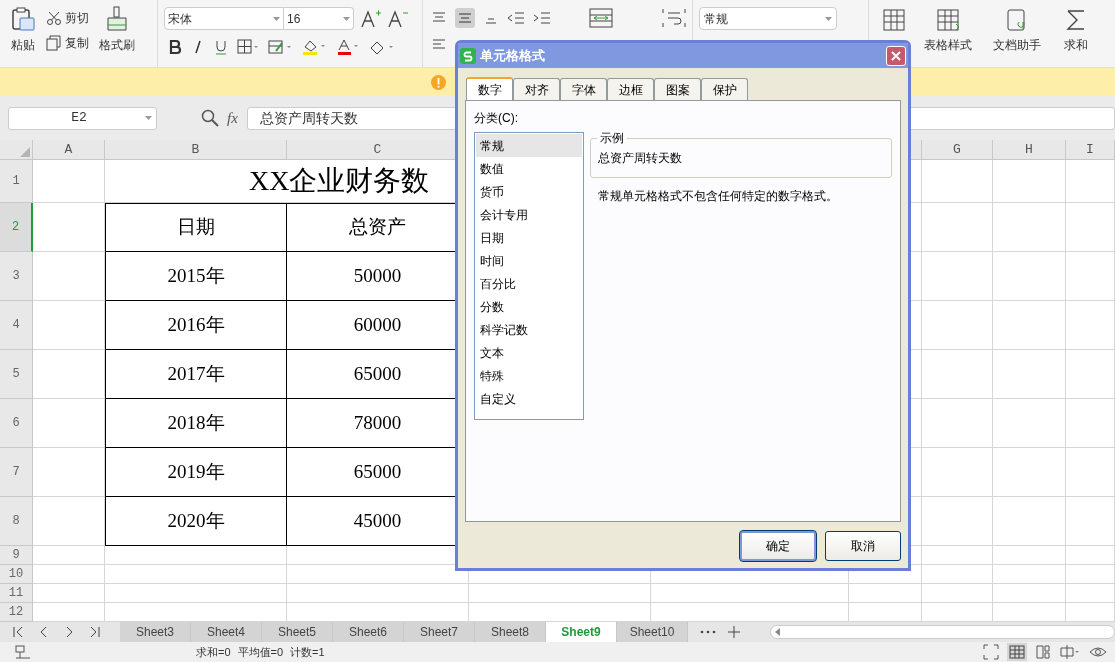 The height and width of the screenshot is (662, 1115). I want to click on borders-icon, so click(248, 47).